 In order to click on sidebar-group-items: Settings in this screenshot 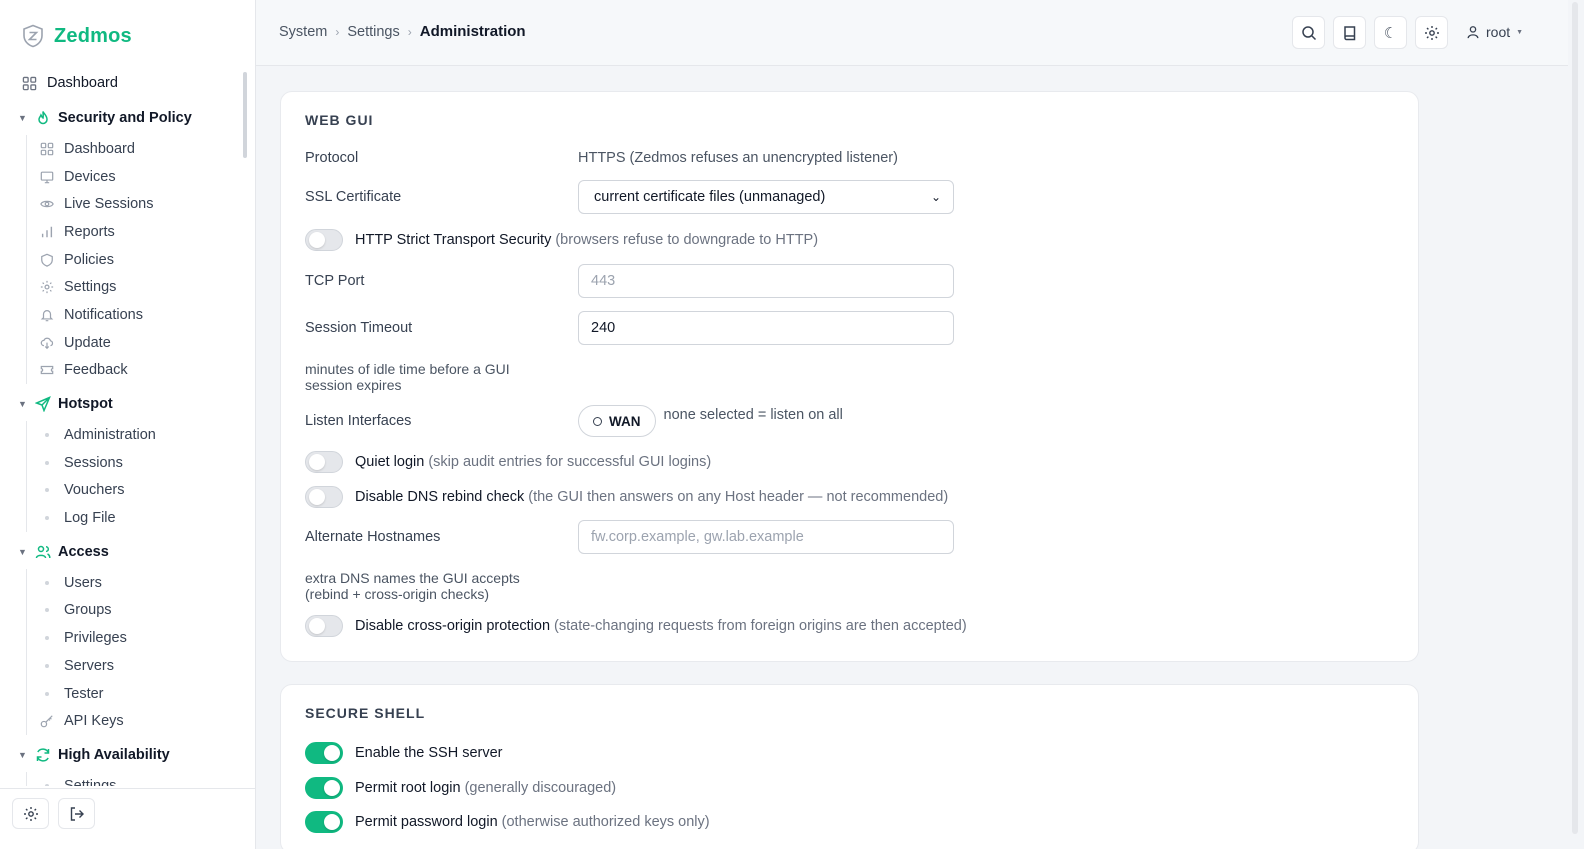, I will do `click(137, 779)`.